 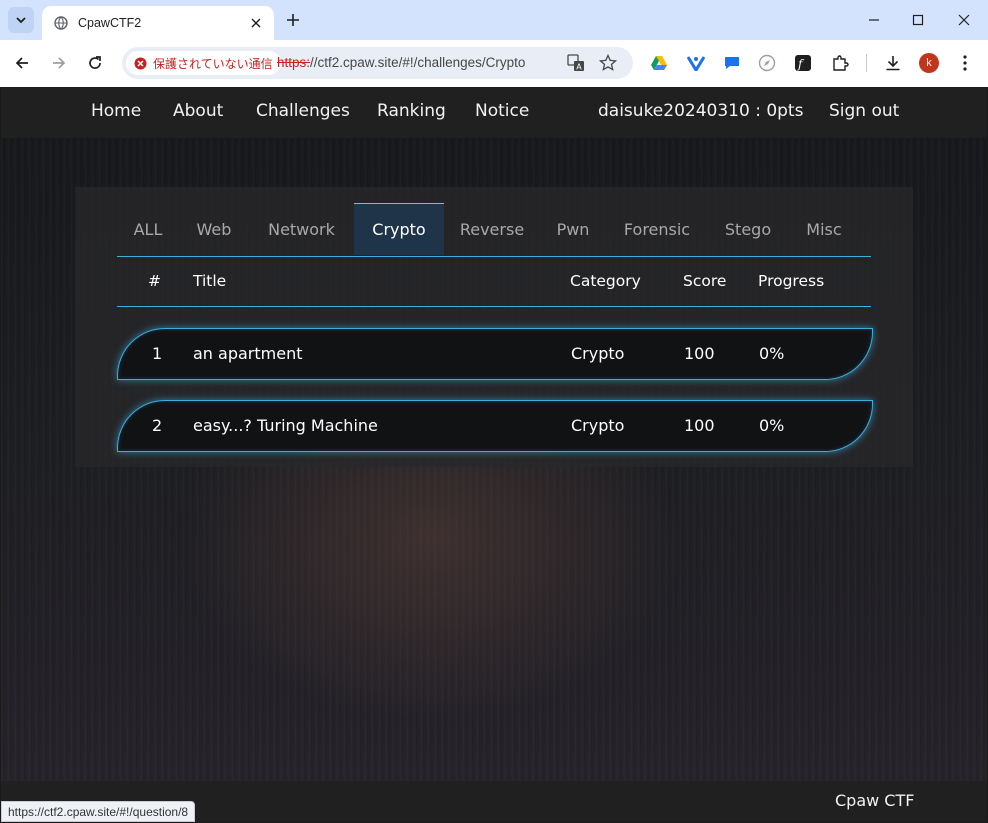 What do you see at coordinates (803, 63) in the screenshot?
I see `formula-extension-icon: f` at bounding box center [803, 63].